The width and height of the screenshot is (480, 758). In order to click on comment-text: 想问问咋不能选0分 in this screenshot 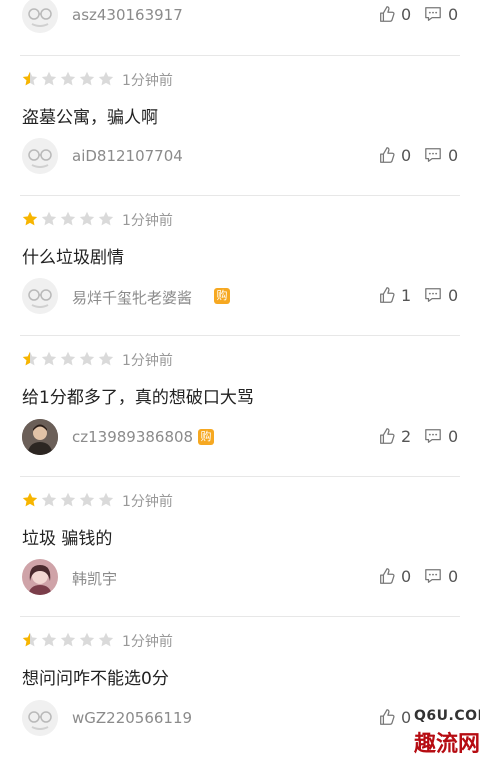, I will do `click(95, 679)`.